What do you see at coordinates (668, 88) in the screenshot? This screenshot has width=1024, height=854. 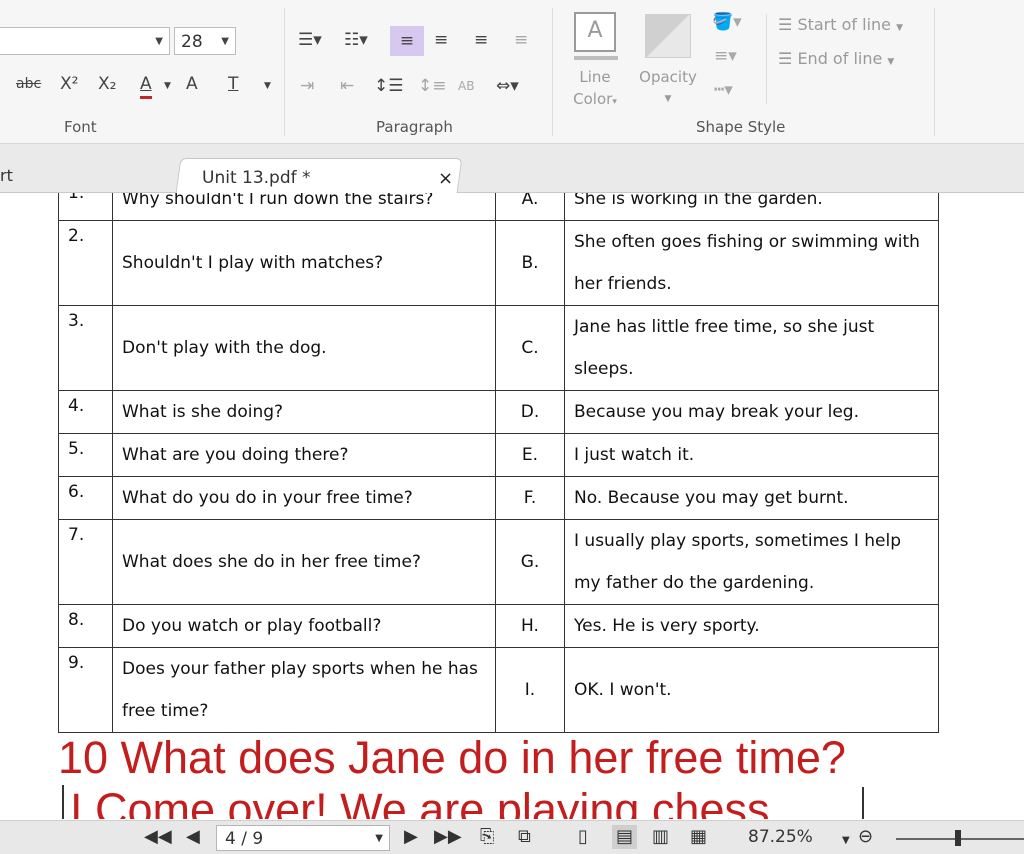 I see `opacity-button: Opacity ▼` at bounding box center [668, 88].